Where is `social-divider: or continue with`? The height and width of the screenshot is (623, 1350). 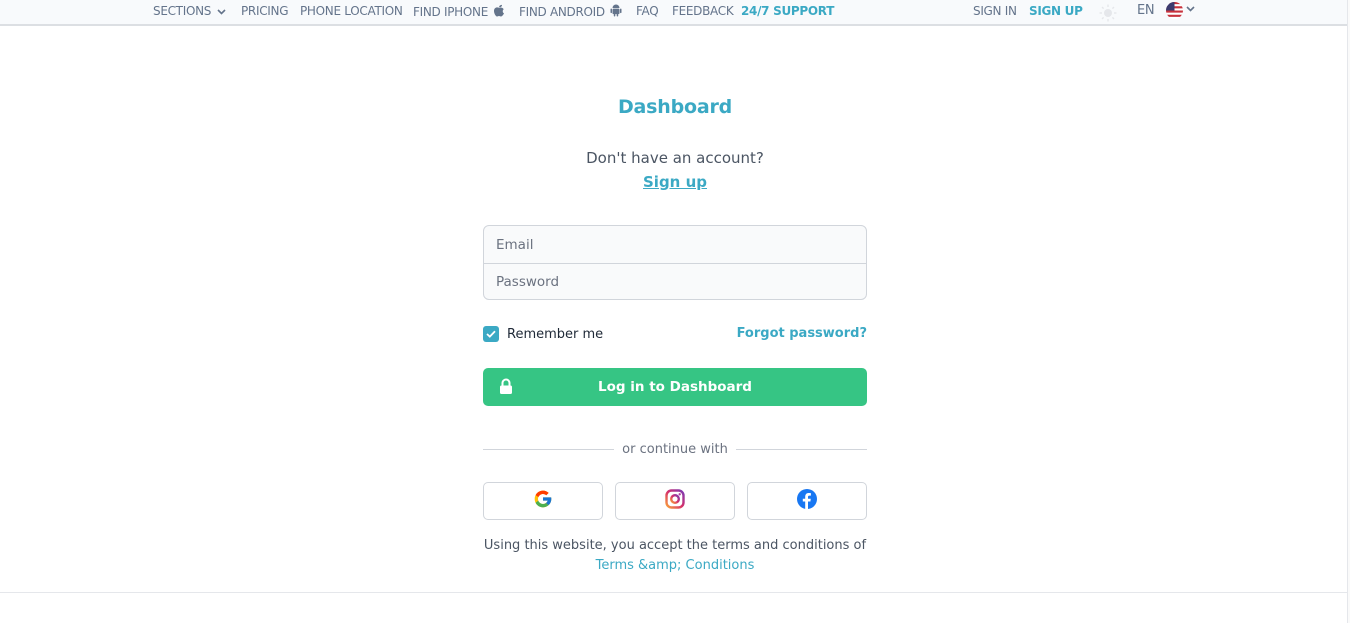 social-divider: or continue with is located at coordinates (675, 449).